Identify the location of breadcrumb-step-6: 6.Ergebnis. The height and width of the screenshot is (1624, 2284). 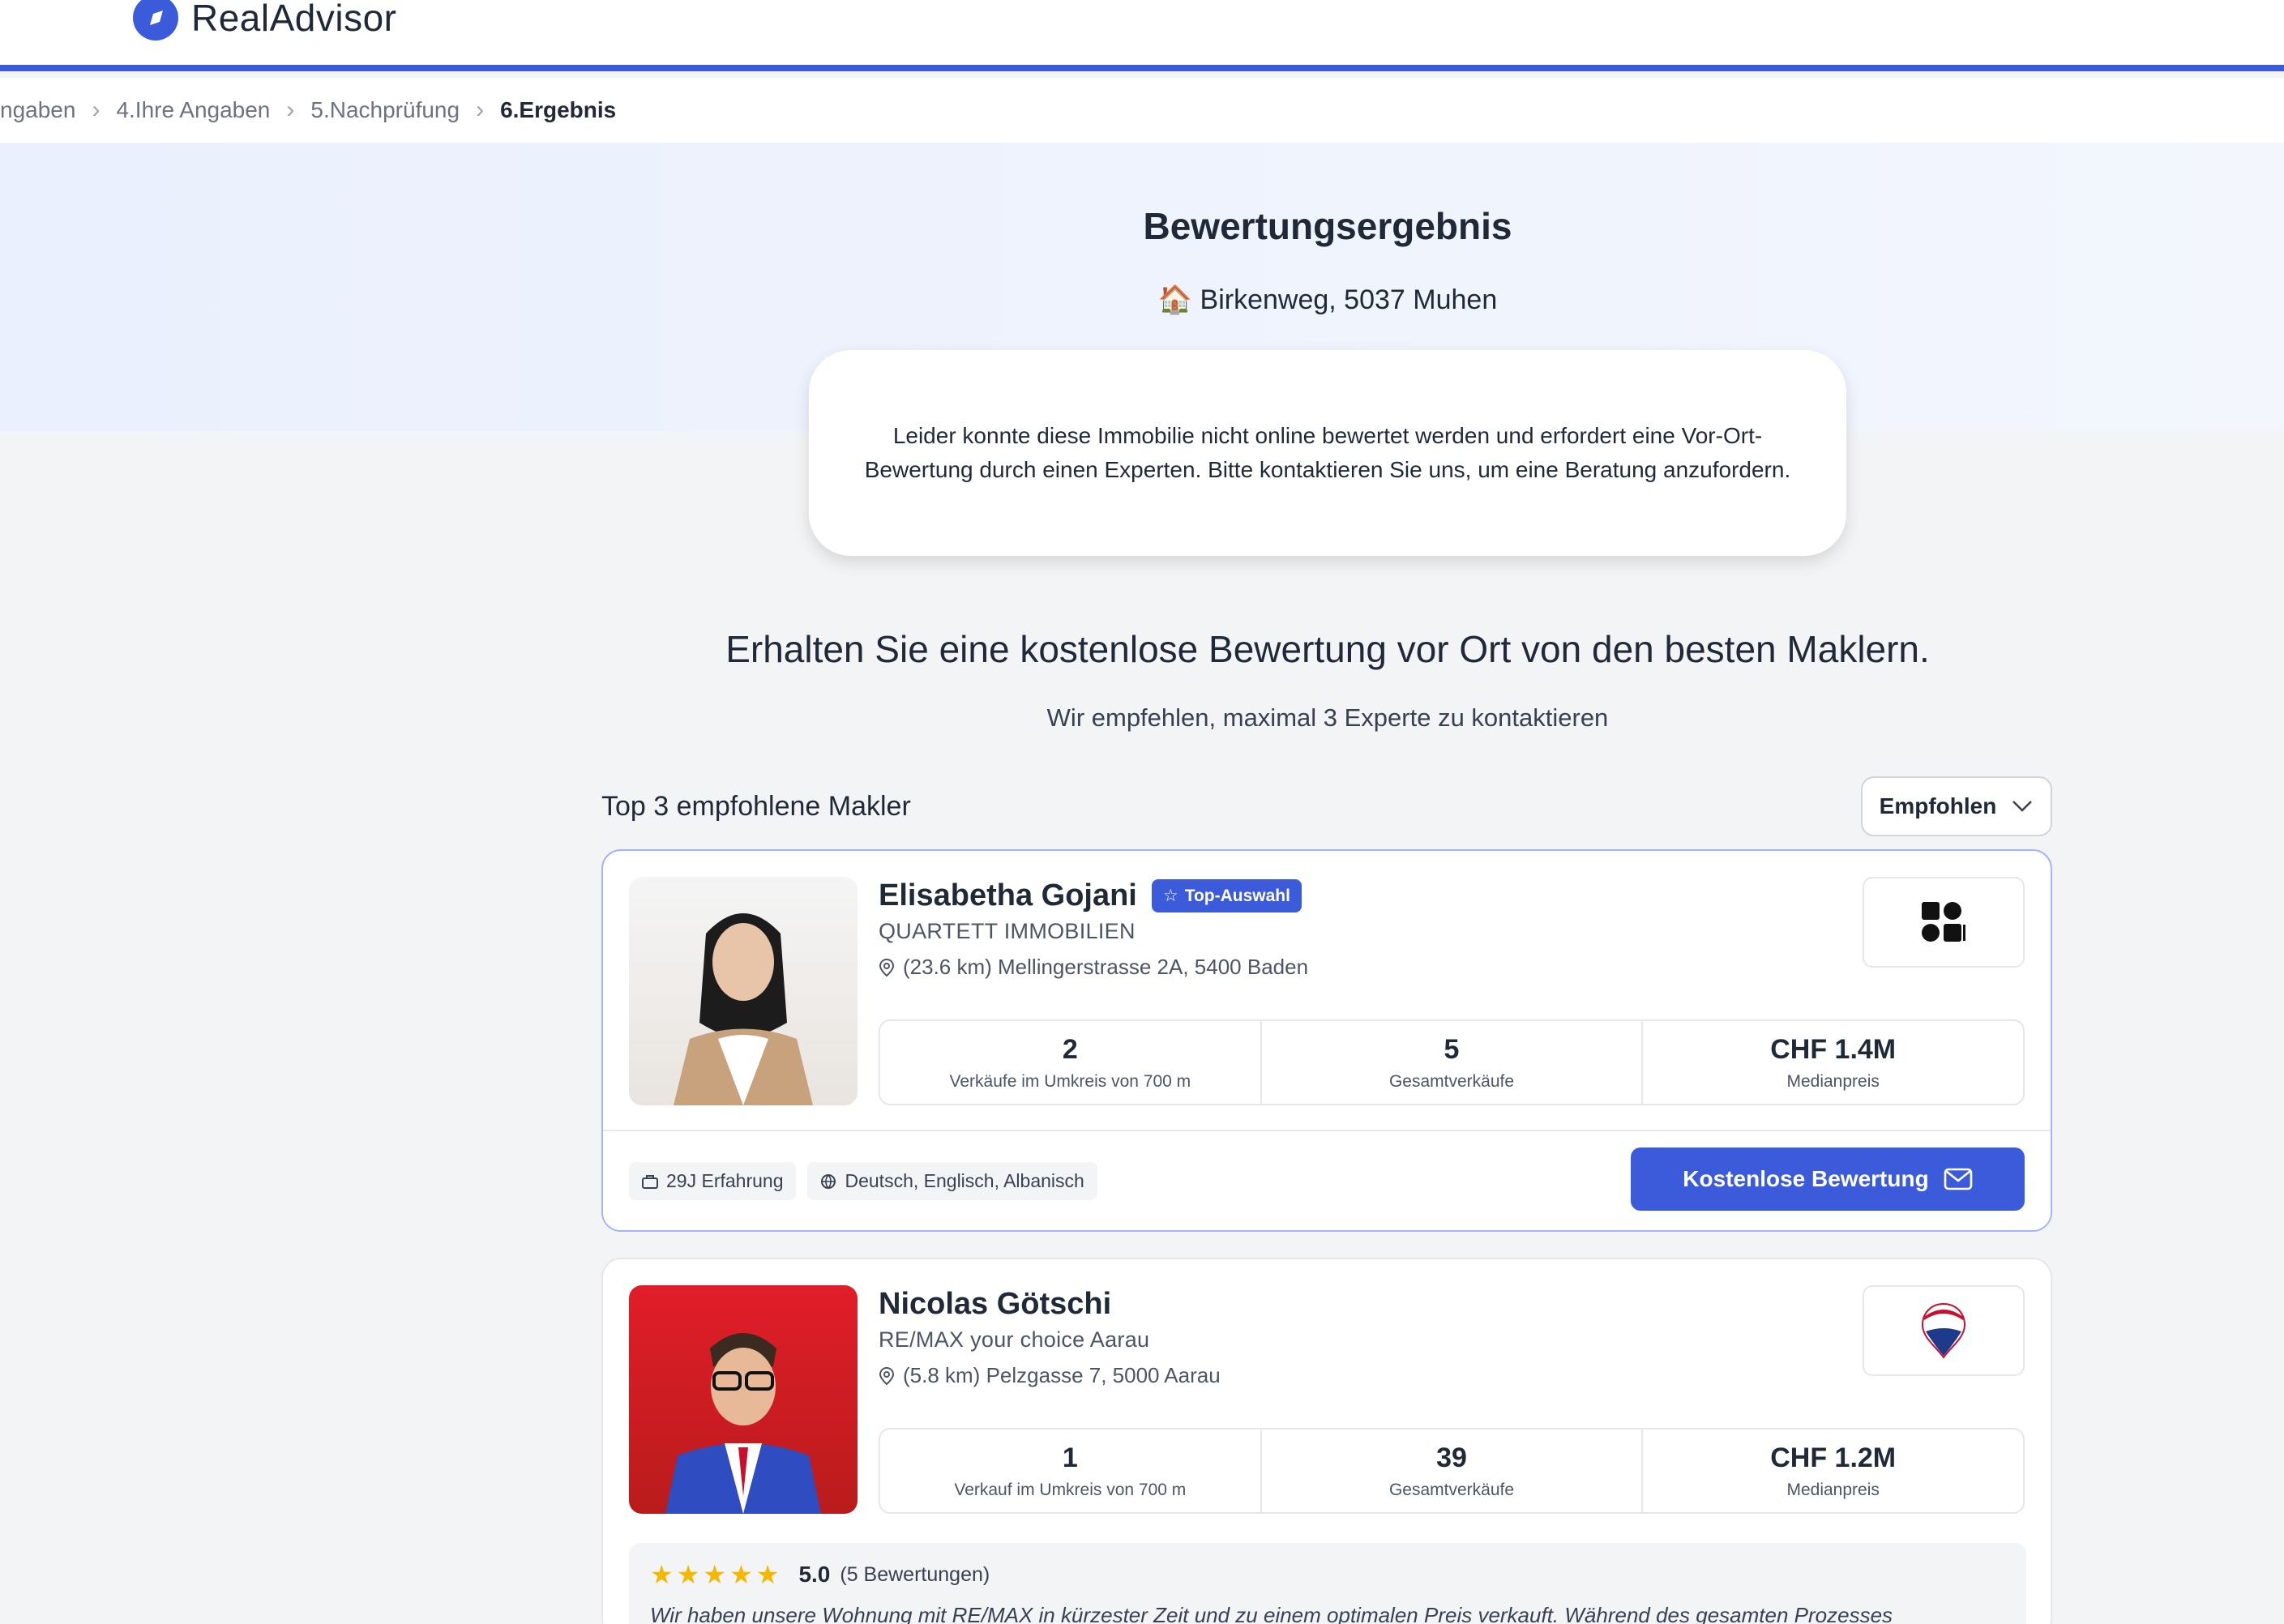
(558, 110).